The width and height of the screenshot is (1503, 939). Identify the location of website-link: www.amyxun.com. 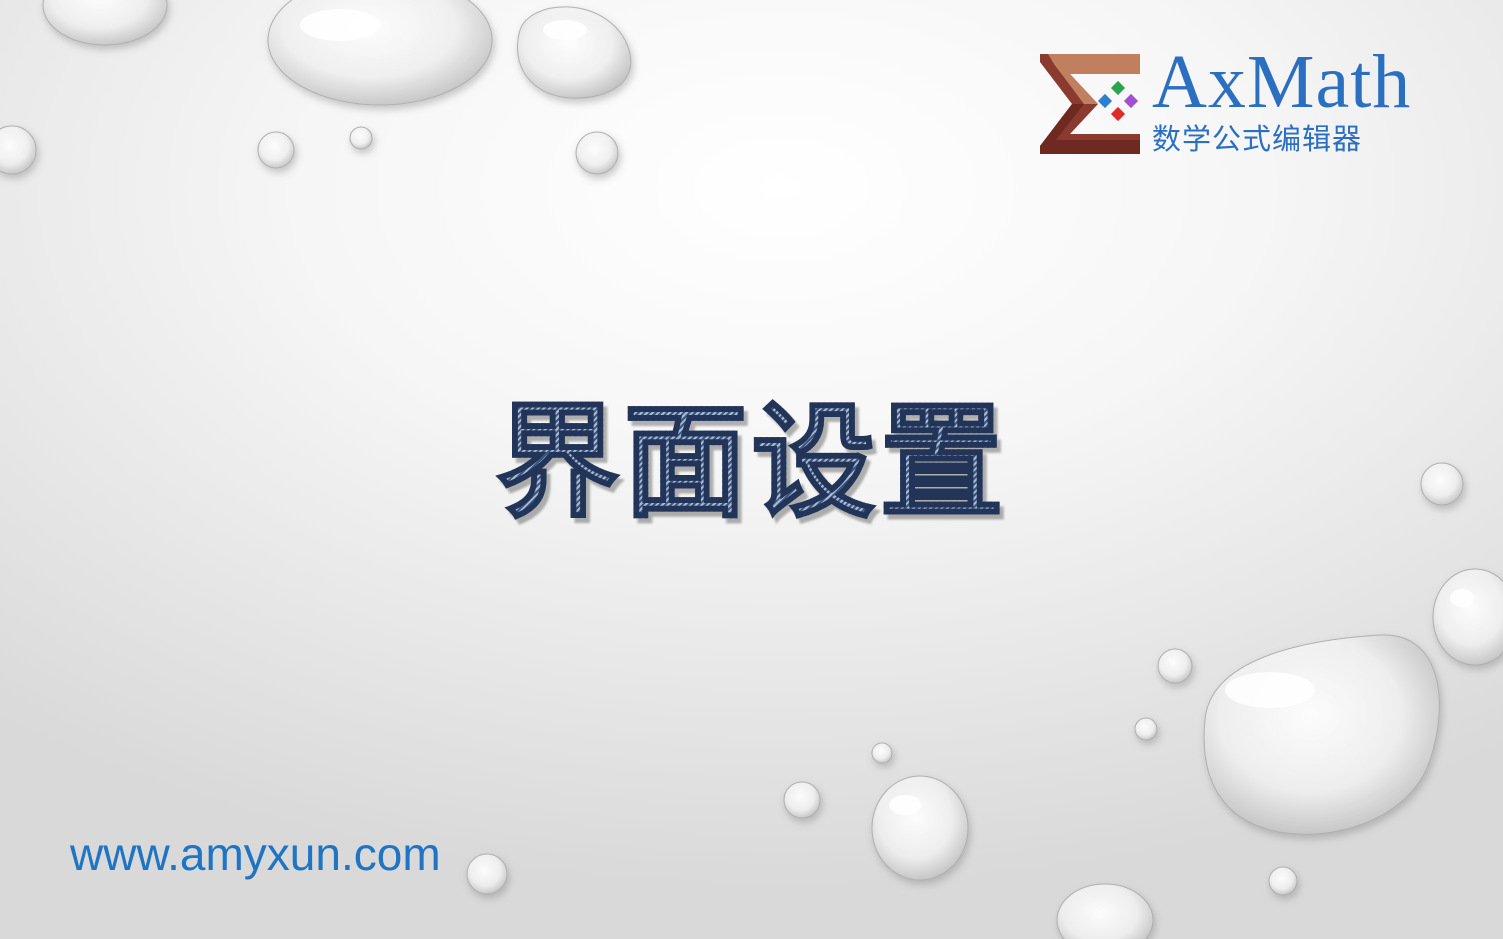
(255, 854).